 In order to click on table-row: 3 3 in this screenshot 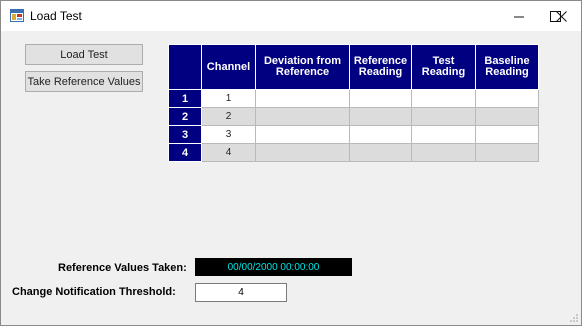, I will do `click(353, 134)`.